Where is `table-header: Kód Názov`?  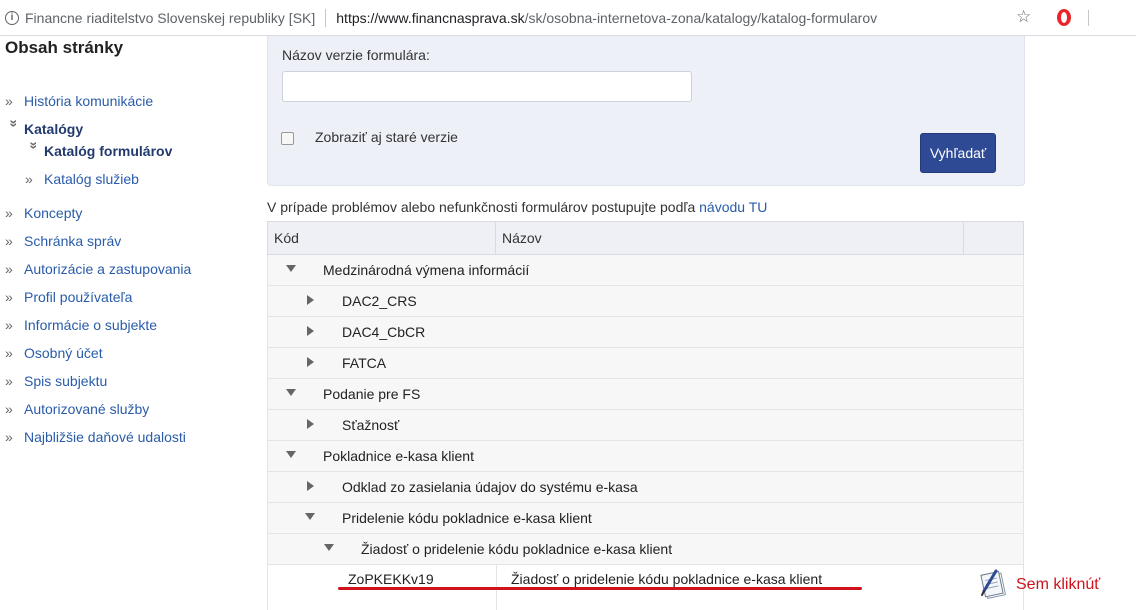 table-header: Kód Názov is located at coordinates (645, 238).